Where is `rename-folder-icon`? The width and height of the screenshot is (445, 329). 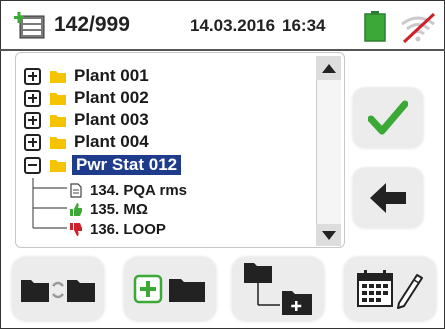 rename-folder-icon is located at coordinates (58, 291).